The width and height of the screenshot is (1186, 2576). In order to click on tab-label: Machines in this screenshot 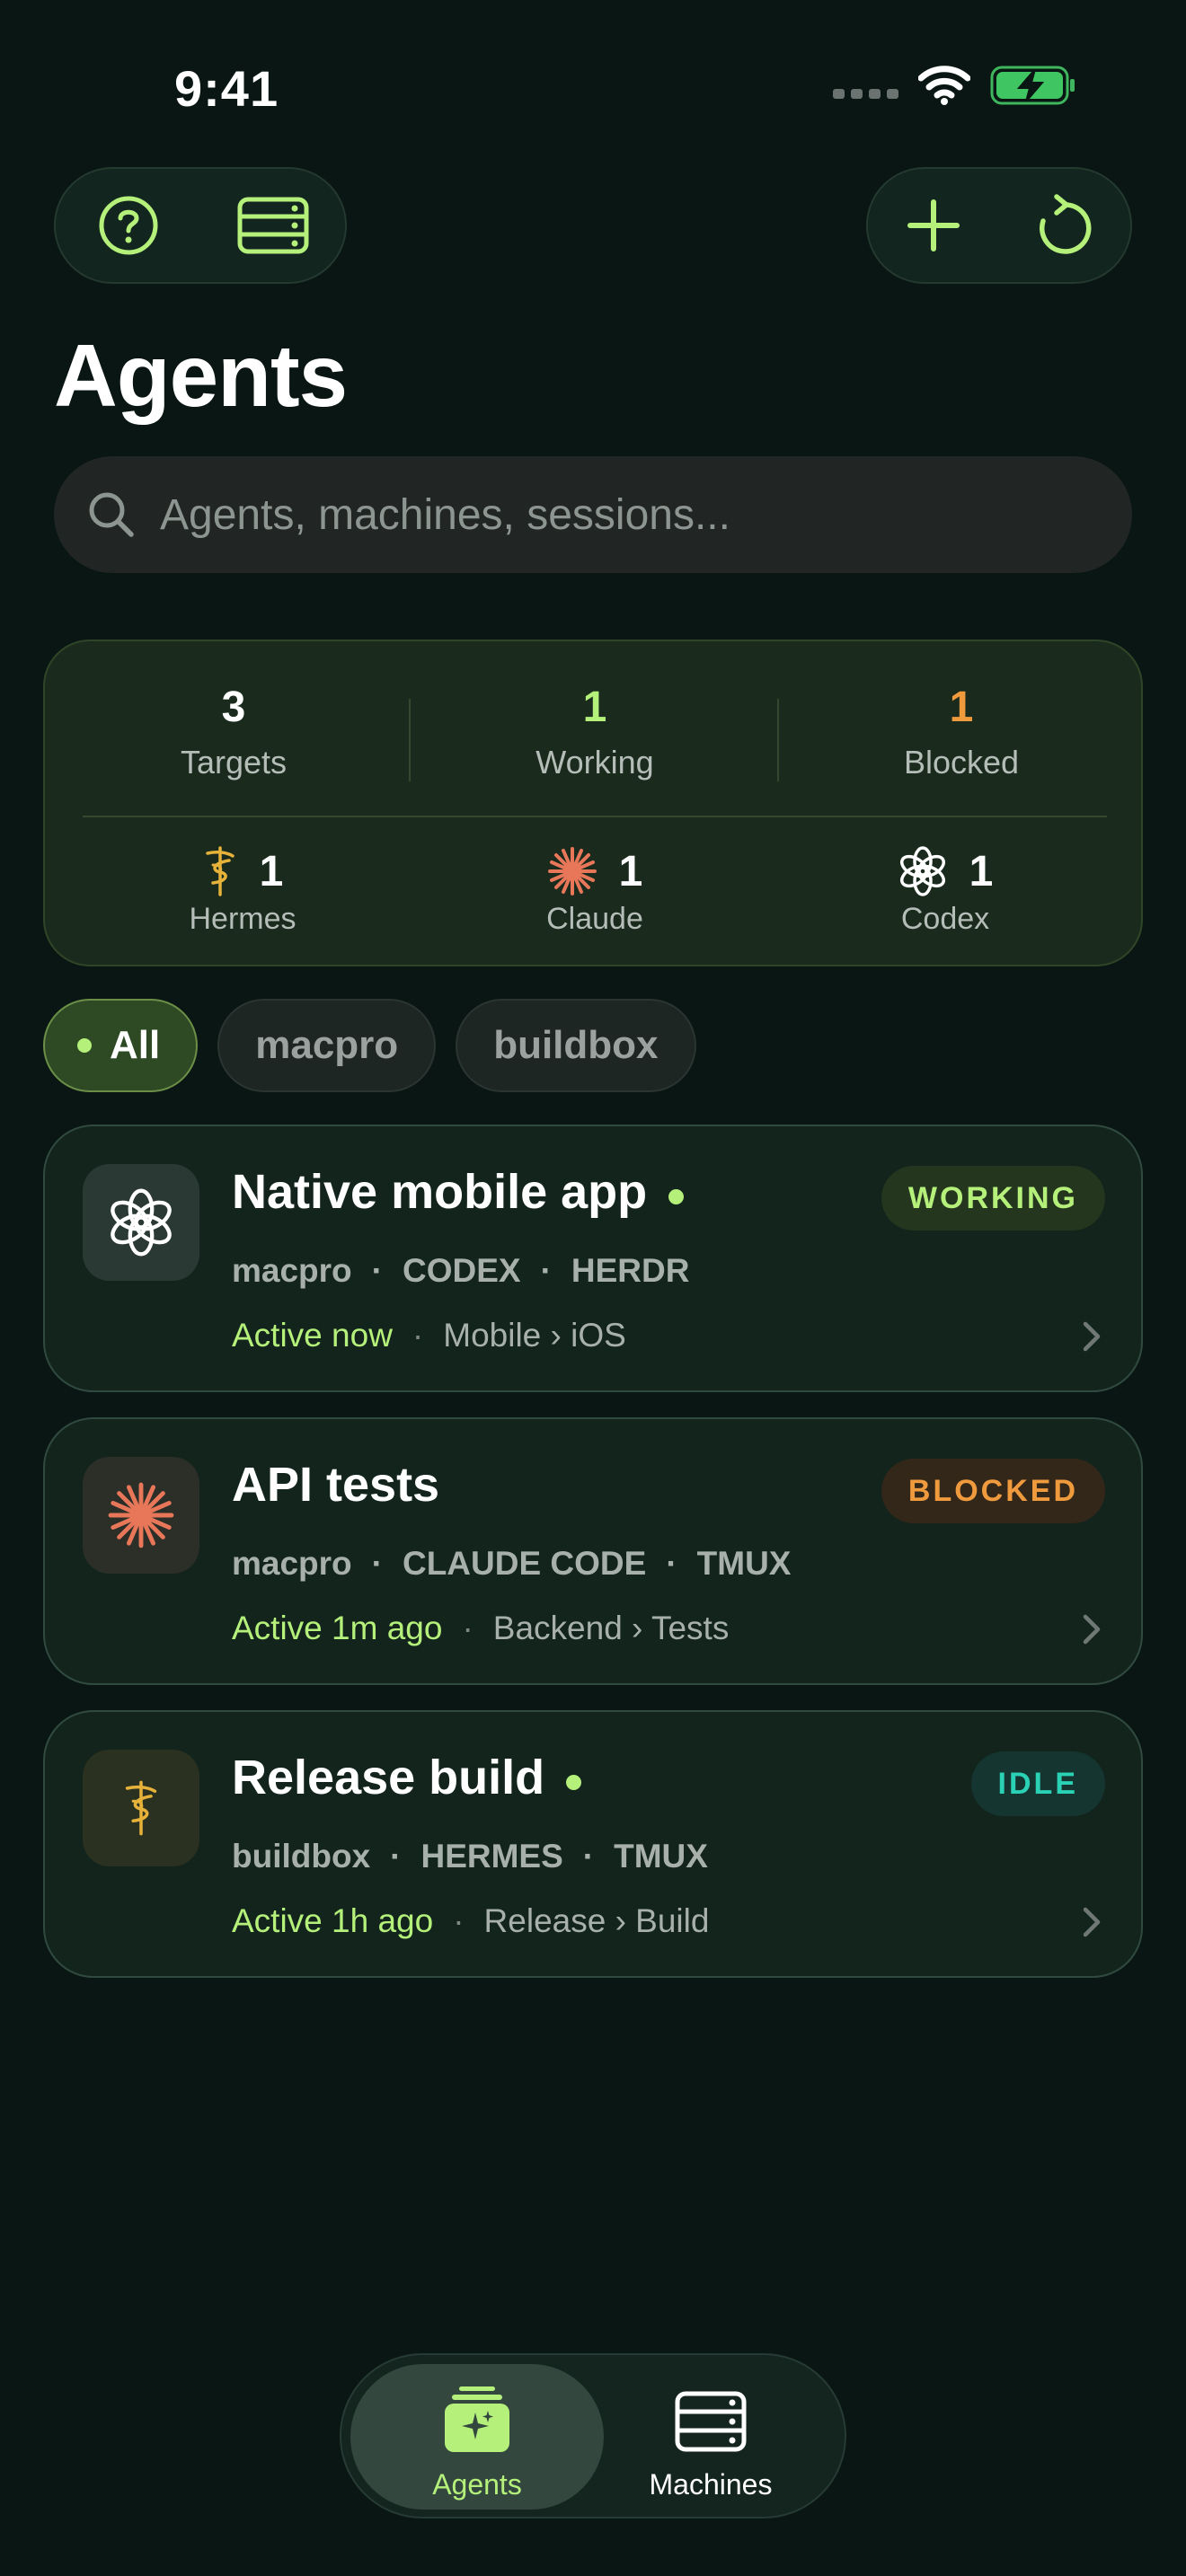, I will do `click(711, 2484)`.